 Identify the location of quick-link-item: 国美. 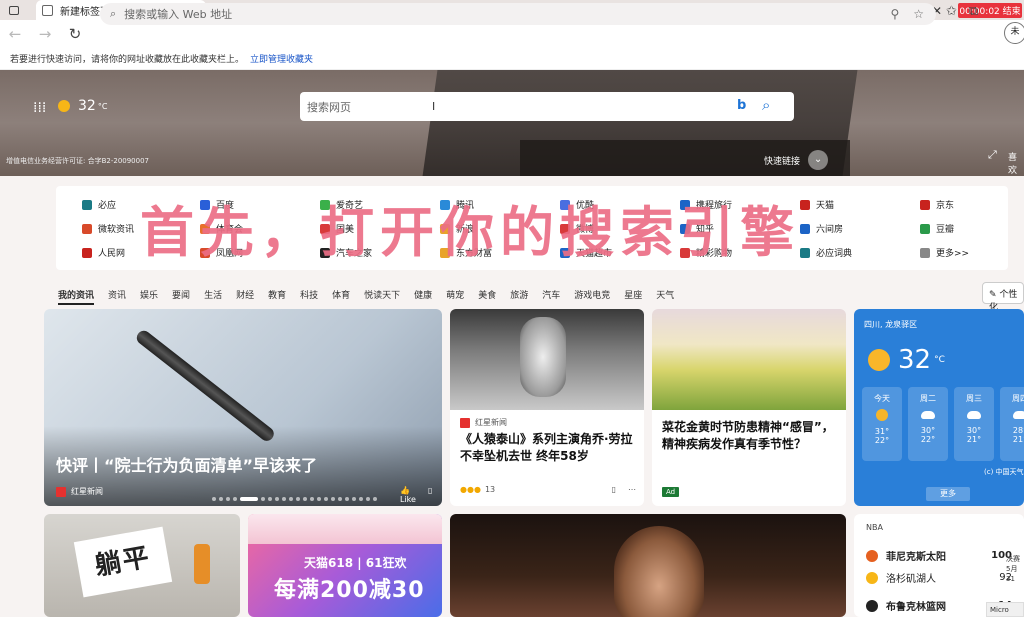
(337, 228).